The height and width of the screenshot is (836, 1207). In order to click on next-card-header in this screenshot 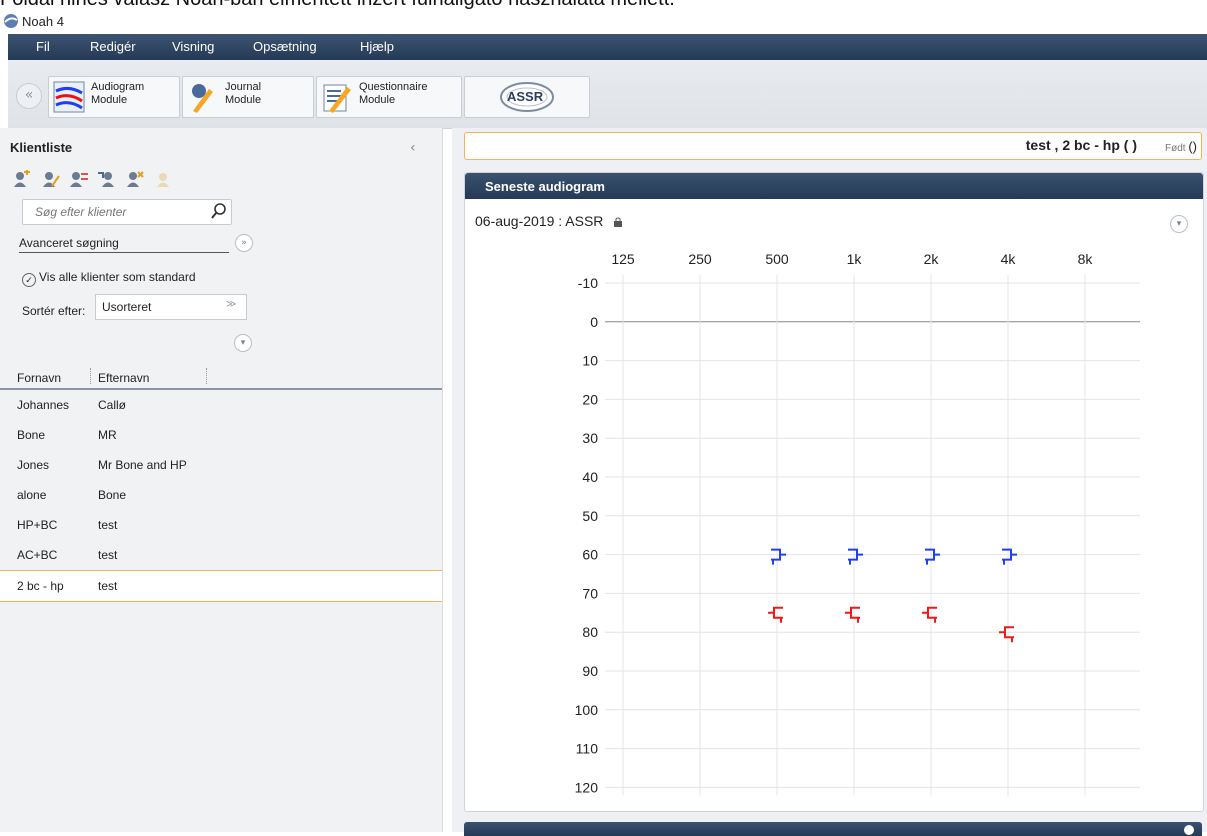, I will do `click(833, 829)`.